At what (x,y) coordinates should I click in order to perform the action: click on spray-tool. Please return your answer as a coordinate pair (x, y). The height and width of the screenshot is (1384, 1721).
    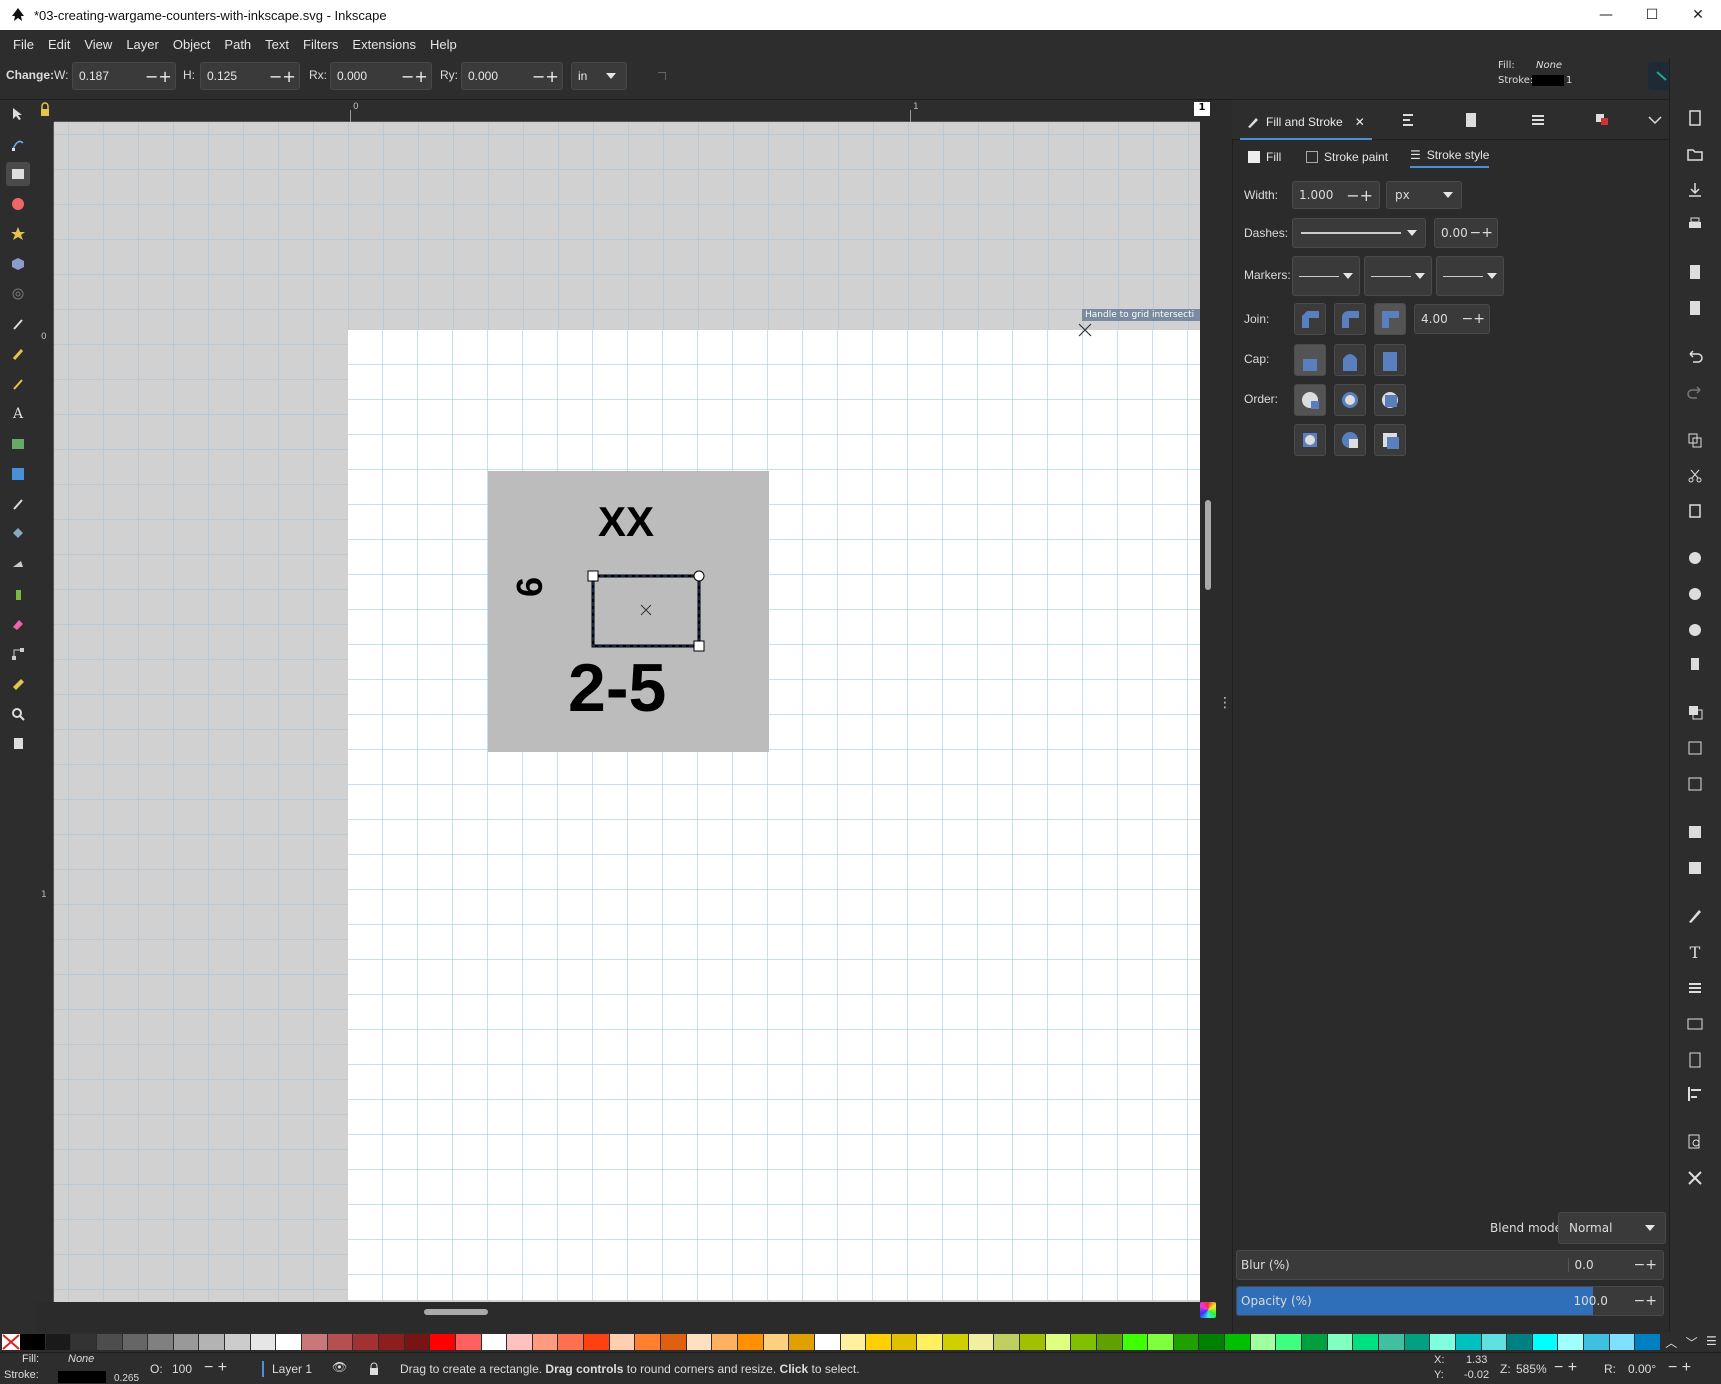
    Looking at the image, I should click on (18, 594).